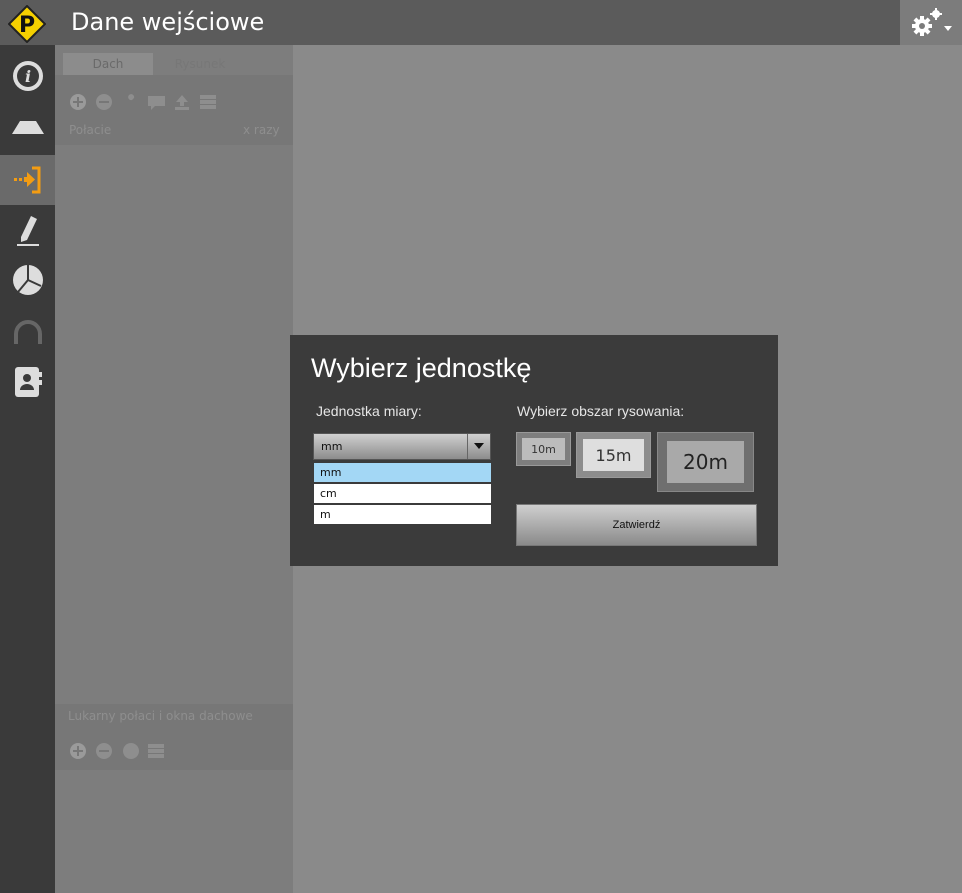  Describe the element at coordinates (200, 64) in the screenshot. I see `tab-drawing: Rysunek` at that location.